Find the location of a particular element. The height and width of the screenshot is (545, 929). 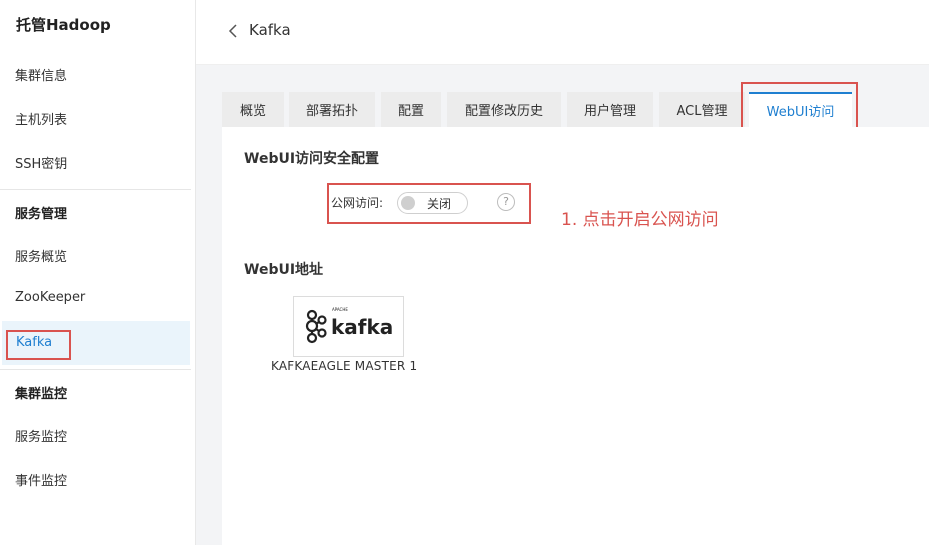

sidebar-item-service-monitor: 服务监控 is located at coordinates (41, 435).